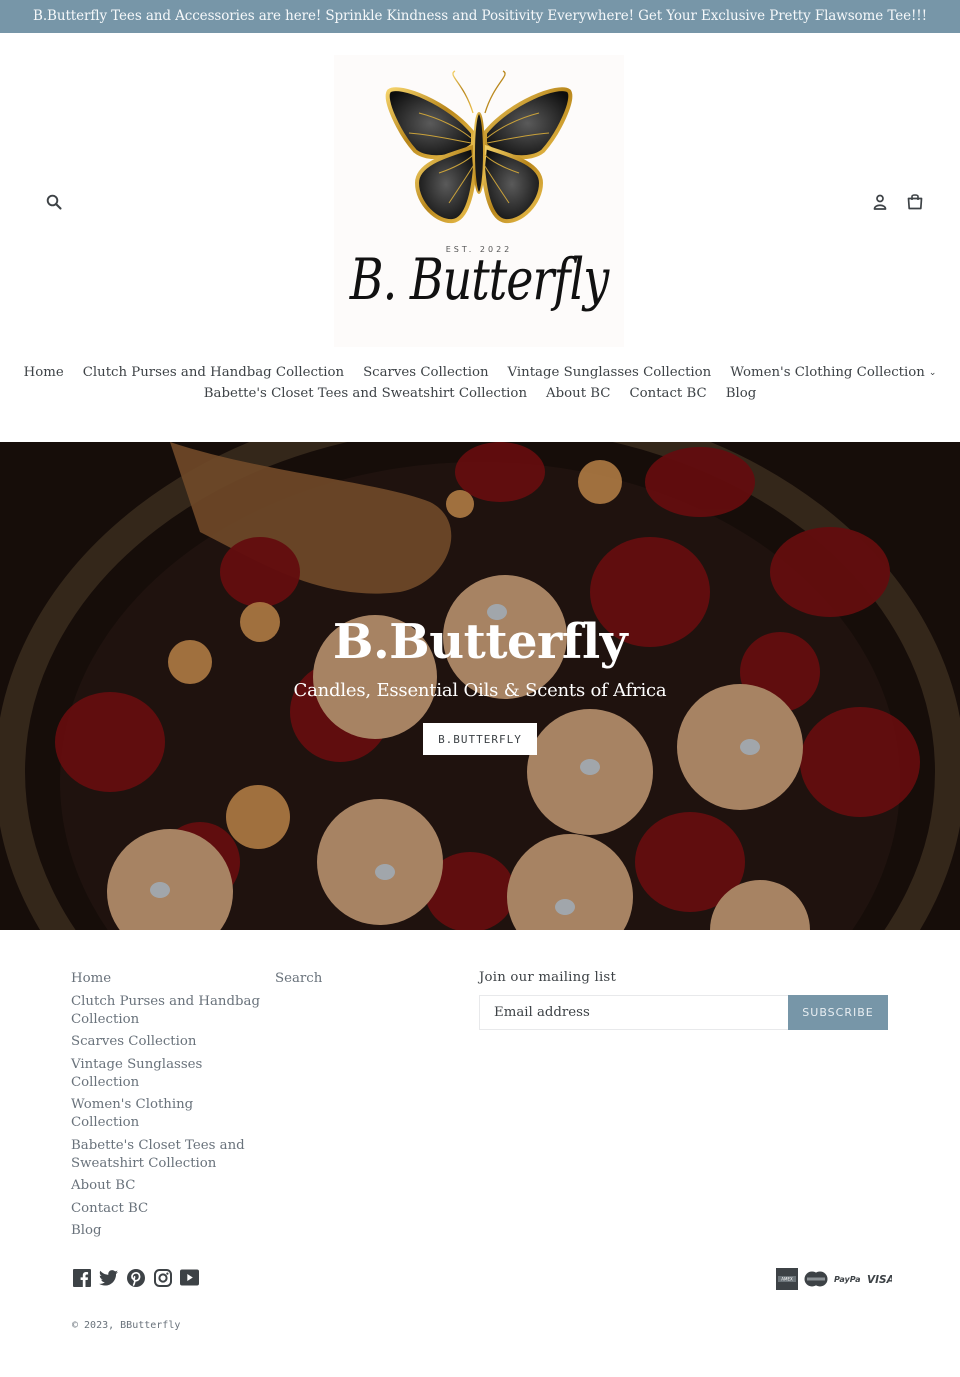 This screenshot has width=960, height=1377. I want to click on newsletter-form: SUBSCRIBE, so click(683, 1012).